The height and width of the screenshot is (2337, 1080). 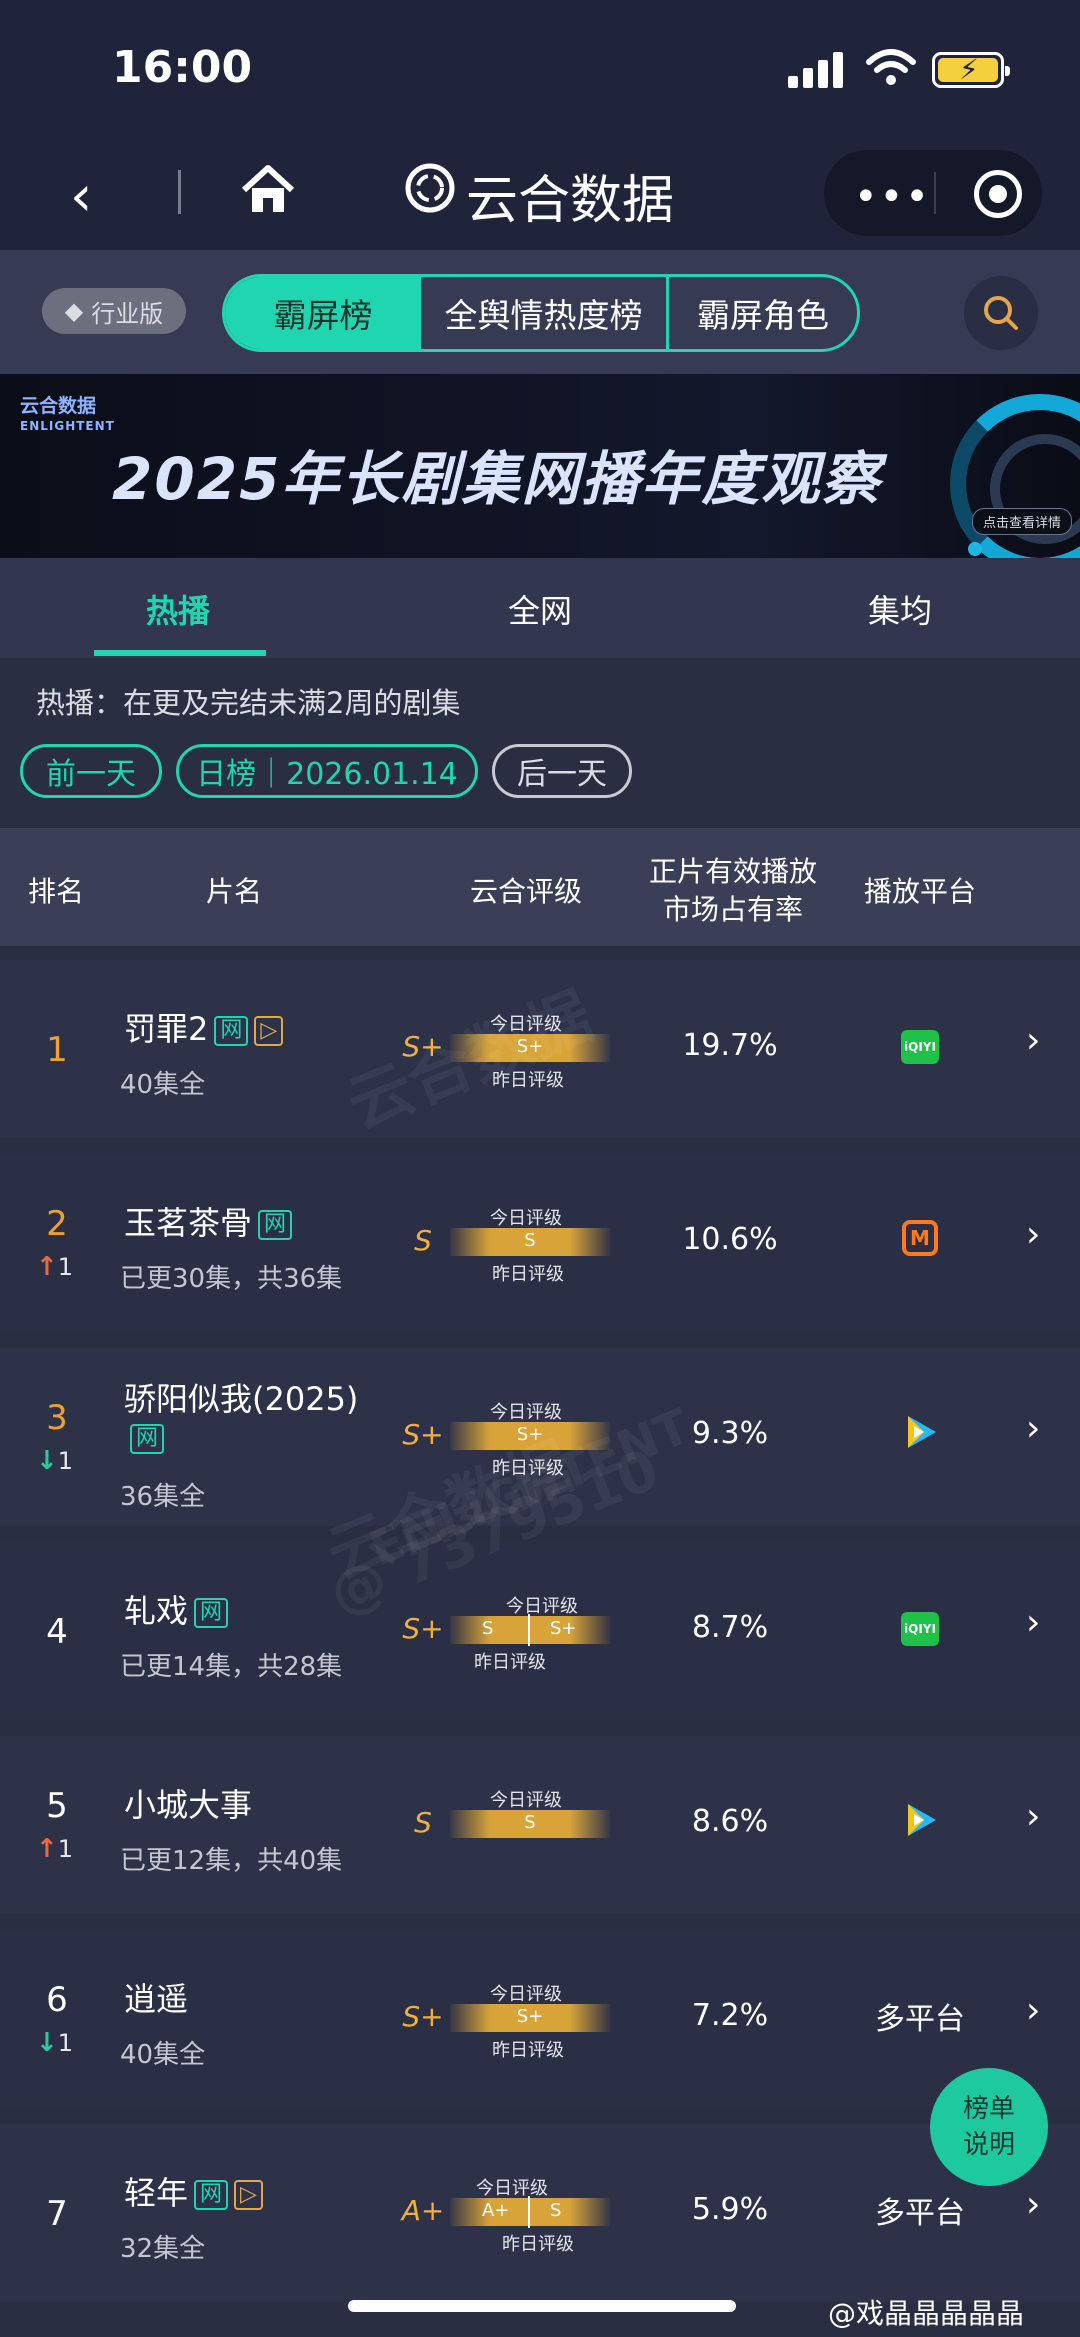 I want to click on table-row: 6 ↓1 逍遥 40集全 S+ S+ 今日评级 昨日评级 7.2% 多平台 ›, so click(x=540, y=2019).